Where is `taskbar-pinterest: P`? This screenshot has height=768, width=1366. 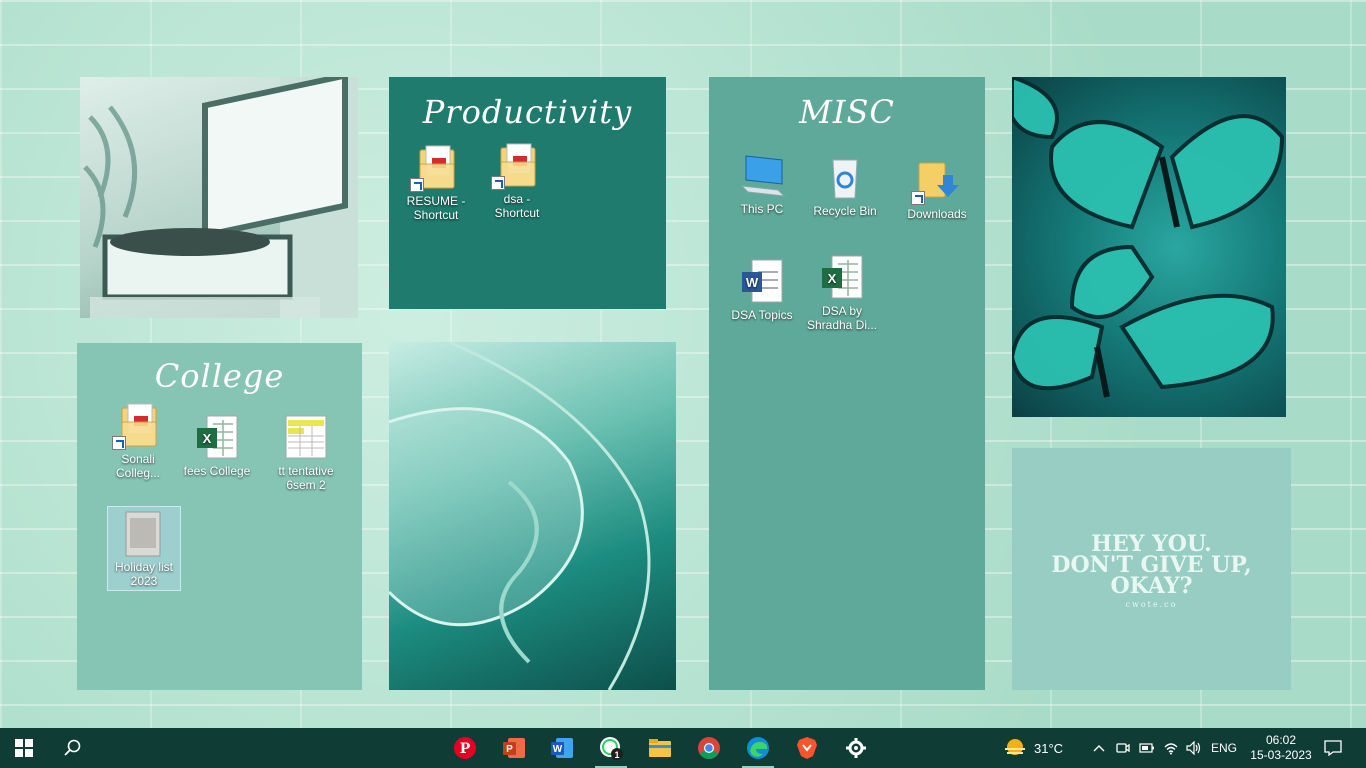
taskbar-pinterest: P is located at coordinates (465, 748).